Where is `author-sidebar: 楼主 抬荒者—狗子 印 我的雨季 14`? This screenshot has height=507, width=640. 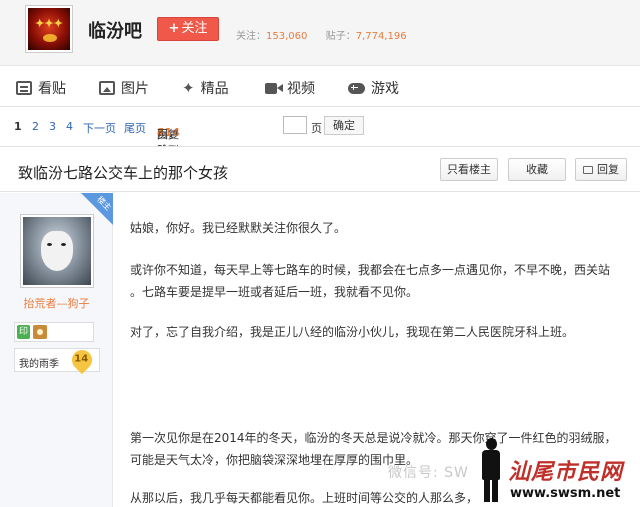 author-sidebar: 楼主 抬荒者—狗子 印 我的雨季 14 is located at coordinates (56, 350).